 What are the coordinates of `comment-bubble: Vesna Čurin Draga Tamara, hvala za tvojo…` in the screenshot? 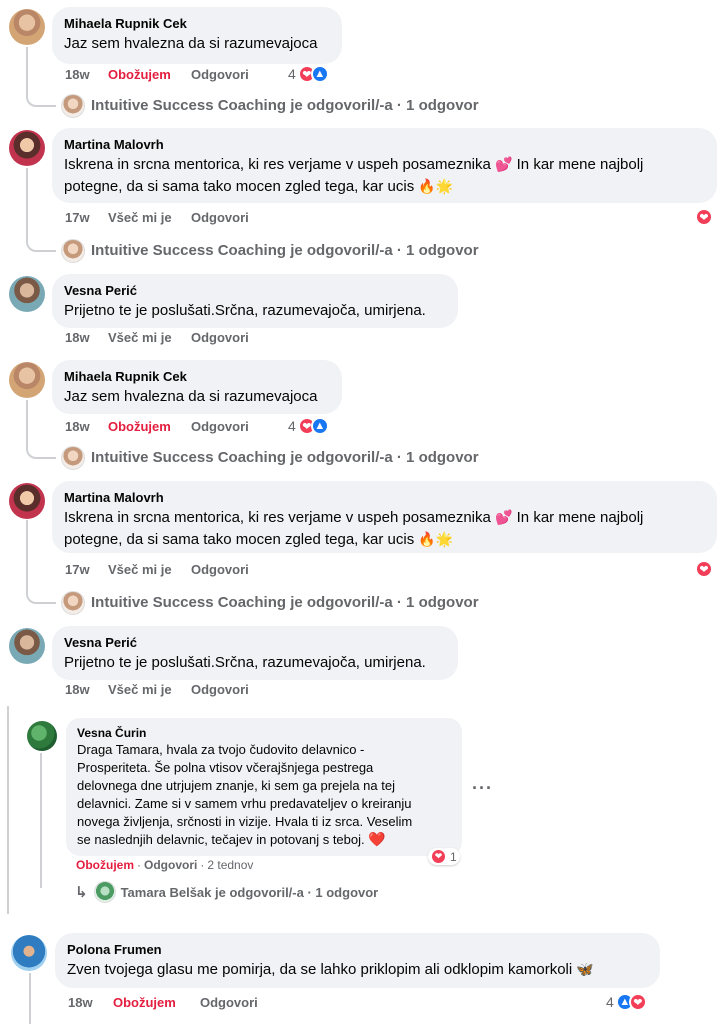 It's located at (264, 787).